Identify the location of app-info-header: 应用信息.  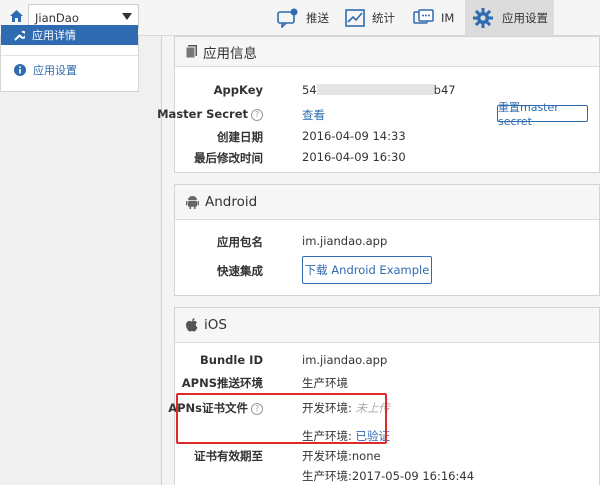
(387, 52).